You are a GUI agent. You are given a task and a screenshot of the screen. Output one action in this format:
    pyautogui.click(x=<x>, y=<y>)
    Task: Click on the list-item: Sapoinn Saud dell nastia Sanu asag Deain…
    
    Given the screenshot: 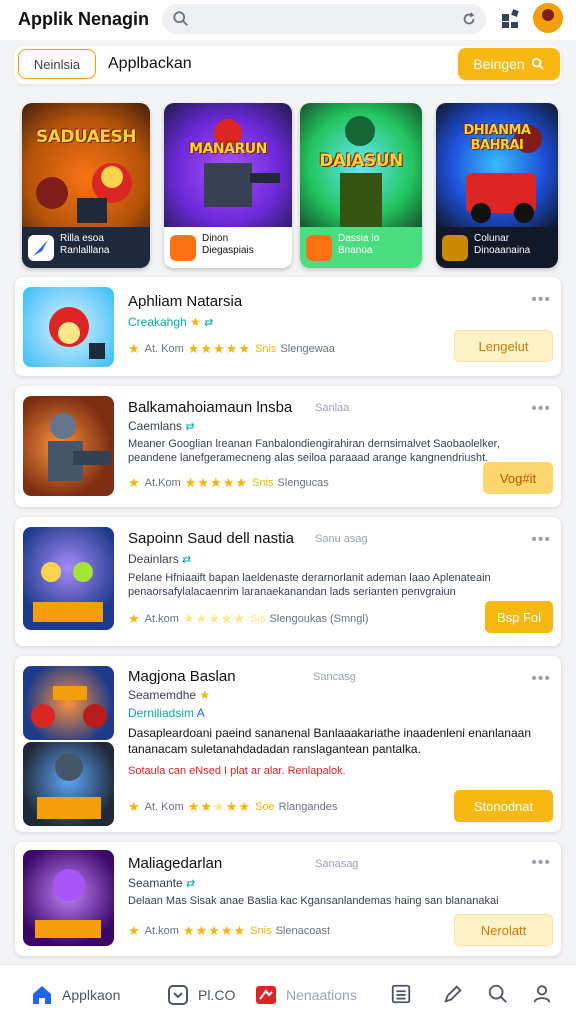 What is the action you would take?
    pyautogui.click(x=288, y=581)
    